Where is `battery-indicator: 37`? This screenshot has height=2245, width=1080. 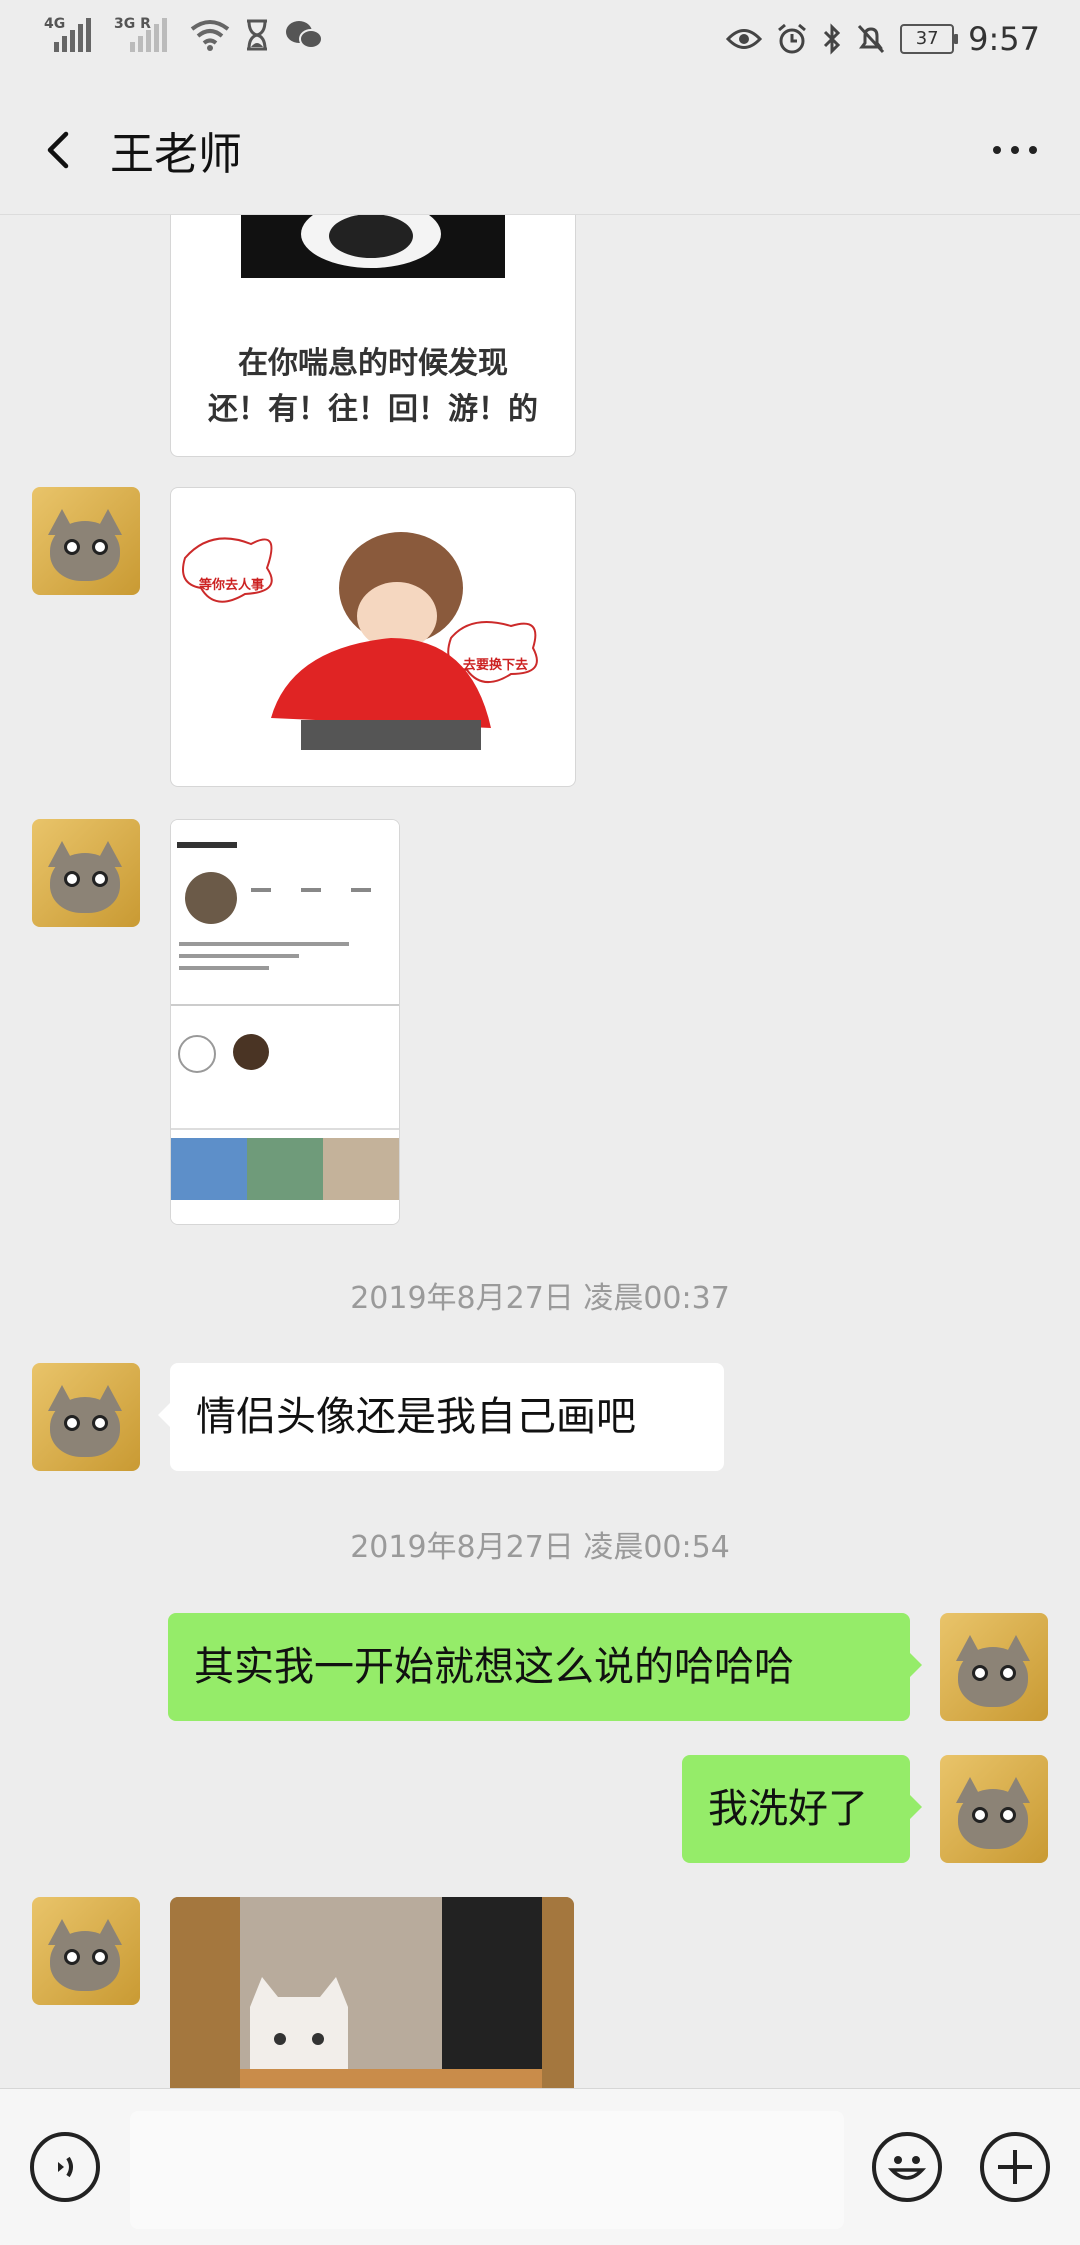
battery-indicator: 37 is located at coordinates (929, 39).